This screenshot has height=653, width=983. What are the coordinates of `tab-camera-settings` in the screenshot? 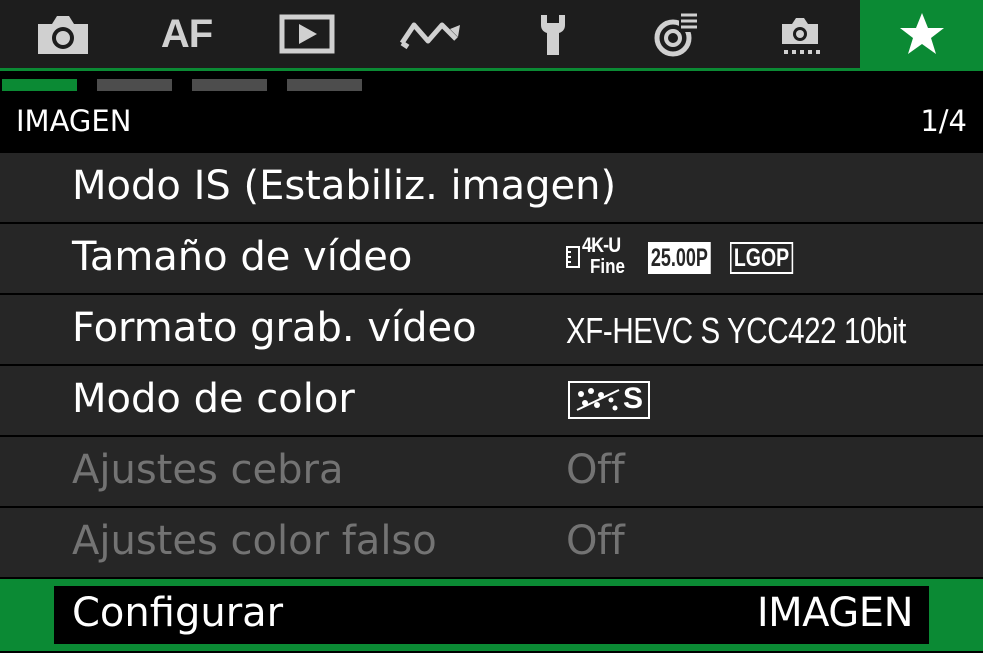 It's located at (799, 34).